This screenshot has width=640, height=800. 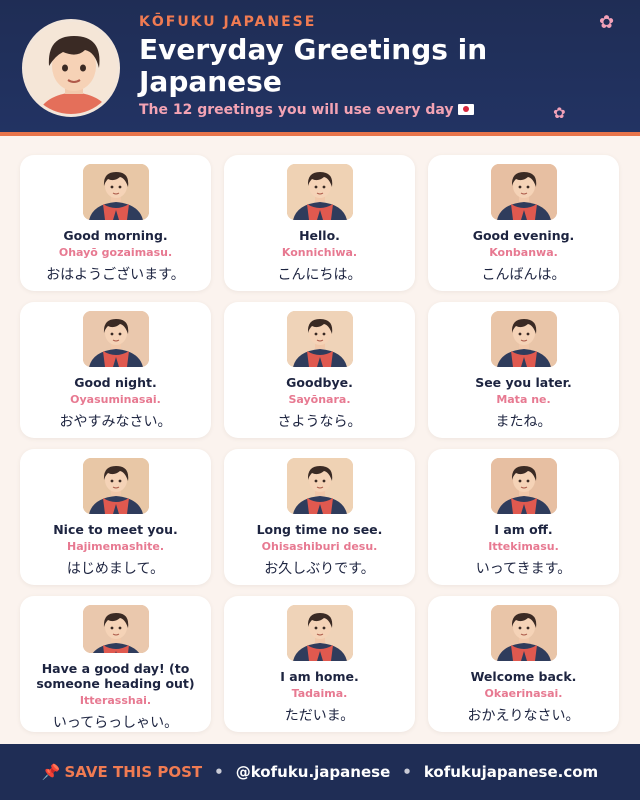 I want to click on english-greeting: Long time no see., so click(x=319, y=529).